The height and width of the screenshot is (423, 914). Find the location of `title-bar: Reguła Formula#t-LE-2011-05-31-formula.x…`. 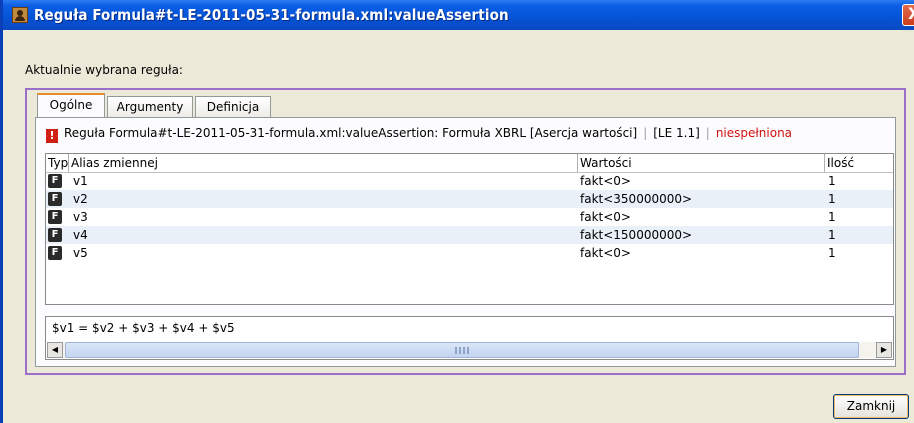

title-bar: Reguła Formula#t-LE-2011-05-31-formula.x… is located at coordinates (458, 15).